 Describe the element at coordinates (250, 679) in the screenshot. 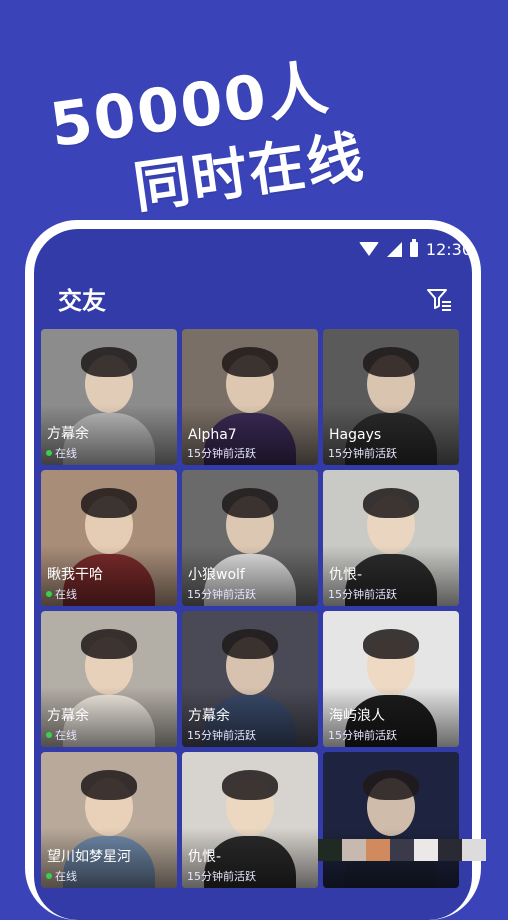

I see `user-card: 方幕余 15分钟前活跃` at that location.